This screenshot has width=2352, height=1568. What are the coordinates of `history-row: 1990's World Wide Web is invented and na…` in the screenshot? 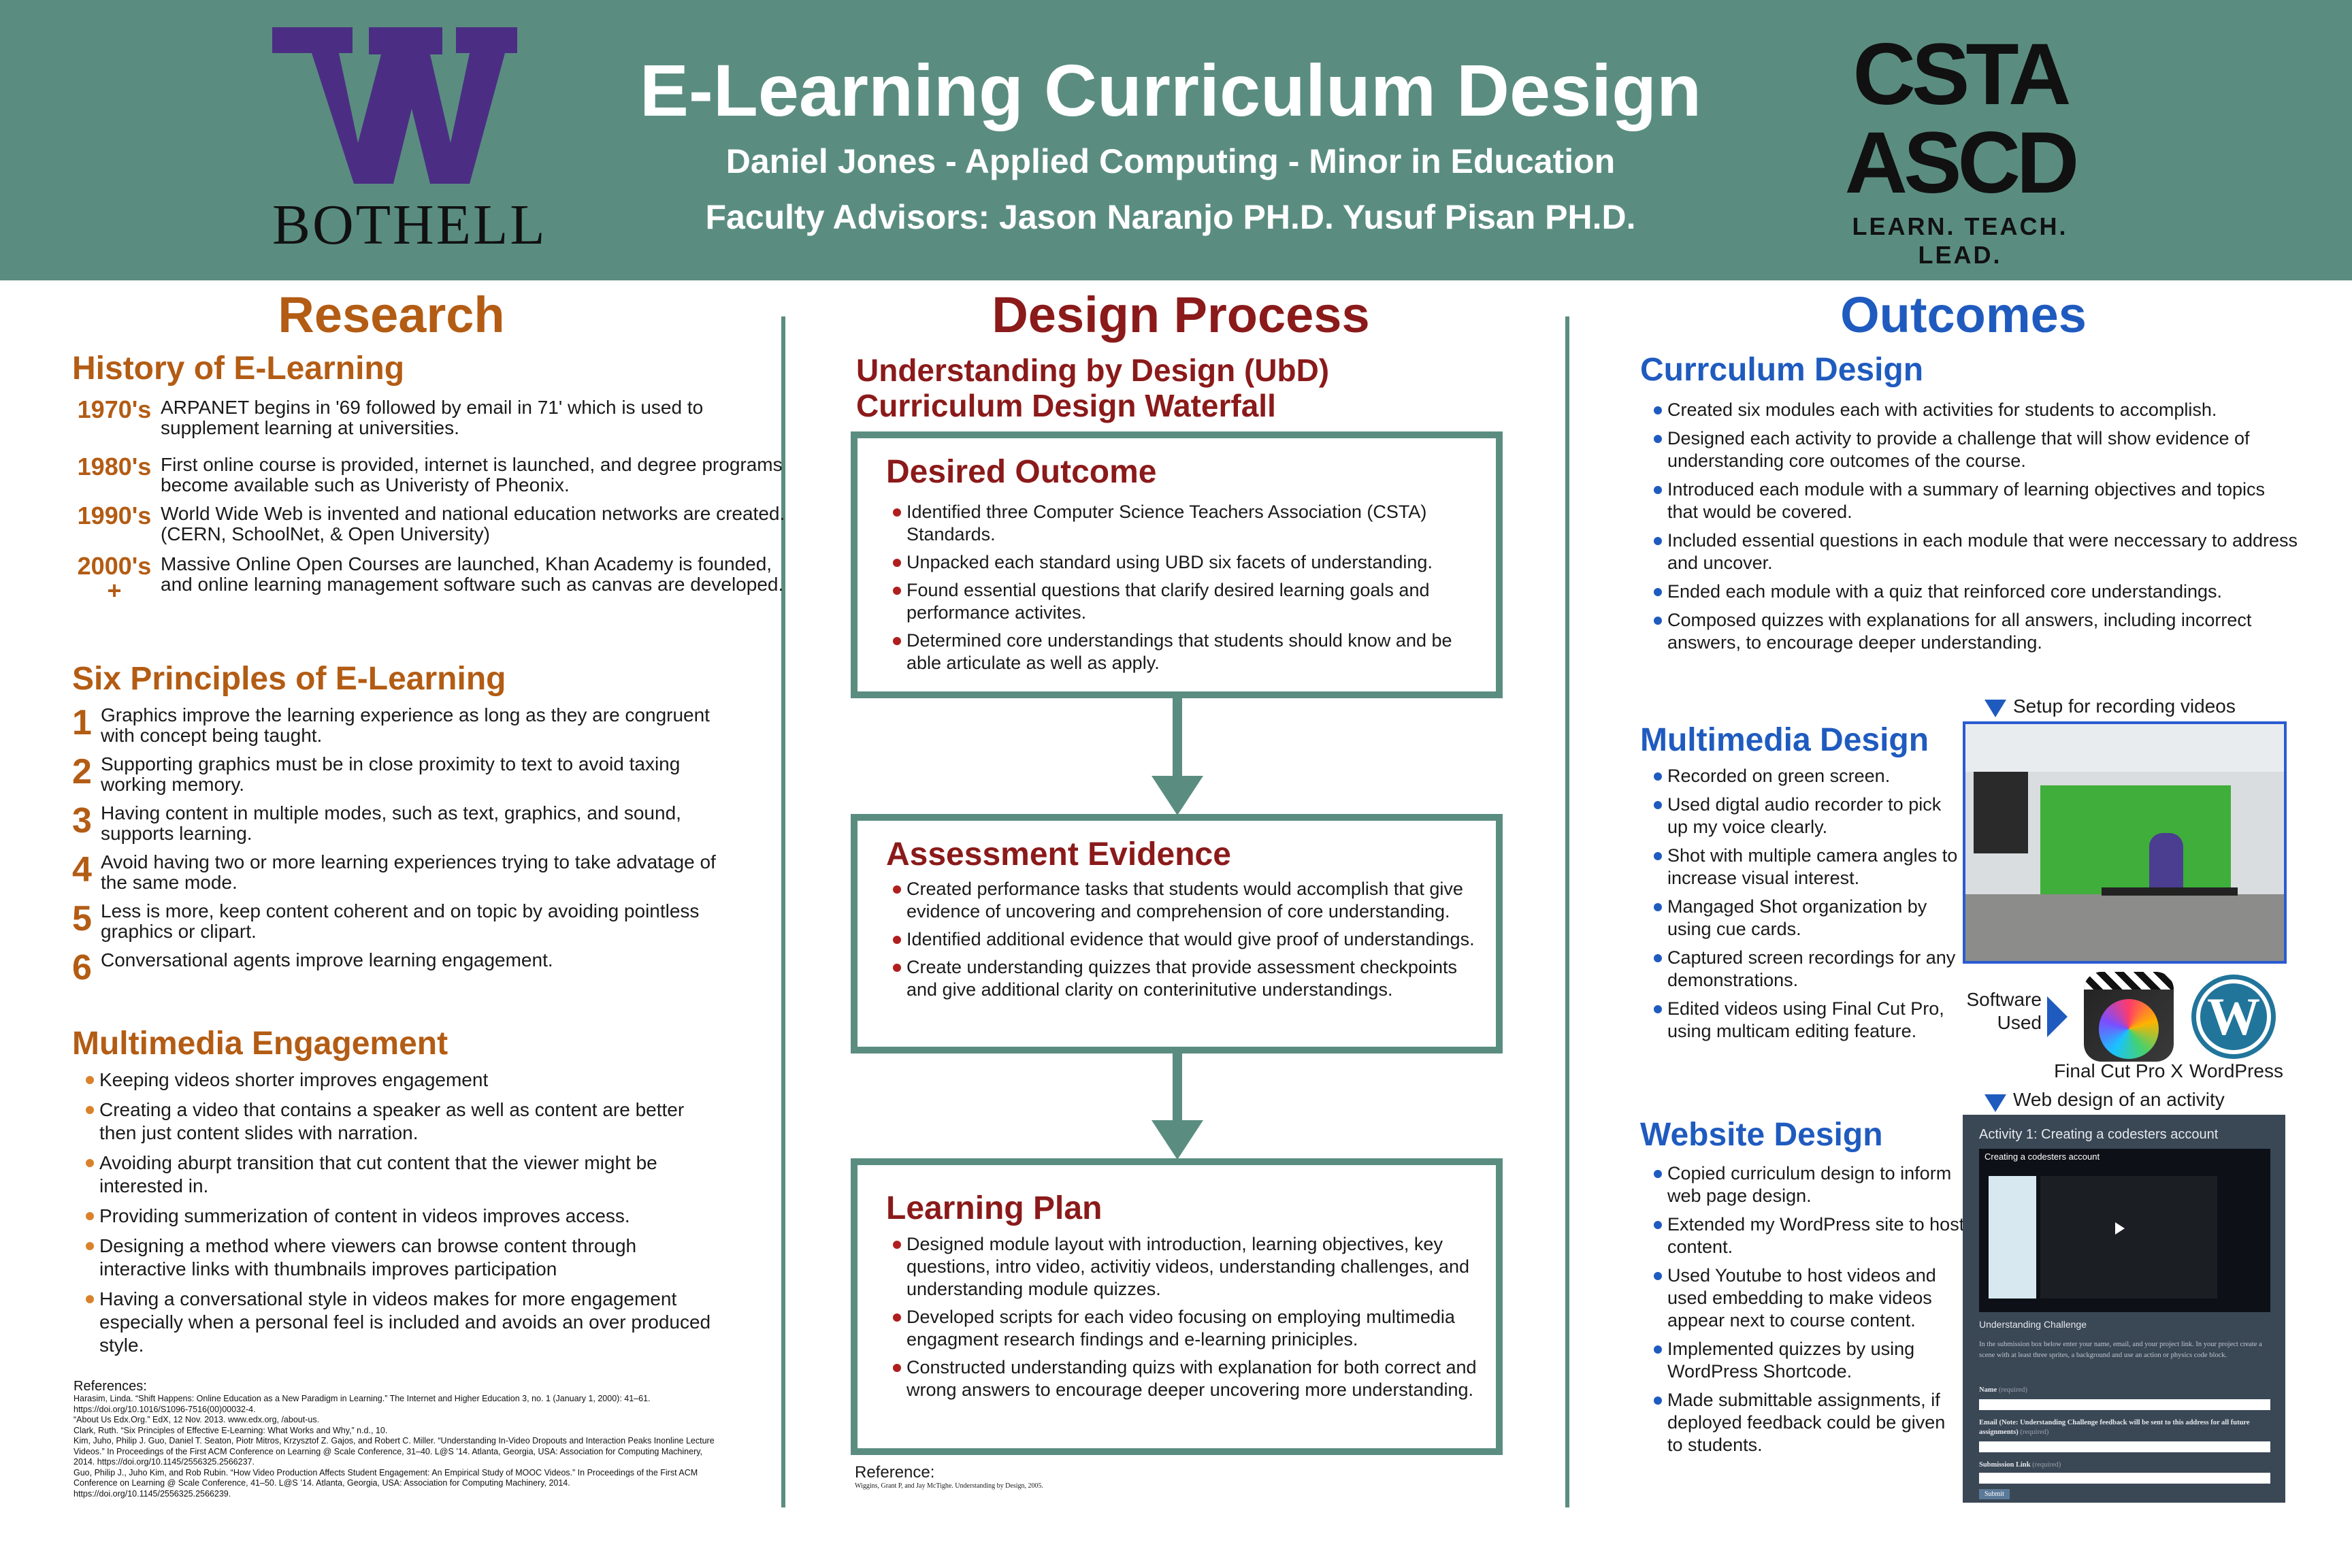 It's located at (429, 525).